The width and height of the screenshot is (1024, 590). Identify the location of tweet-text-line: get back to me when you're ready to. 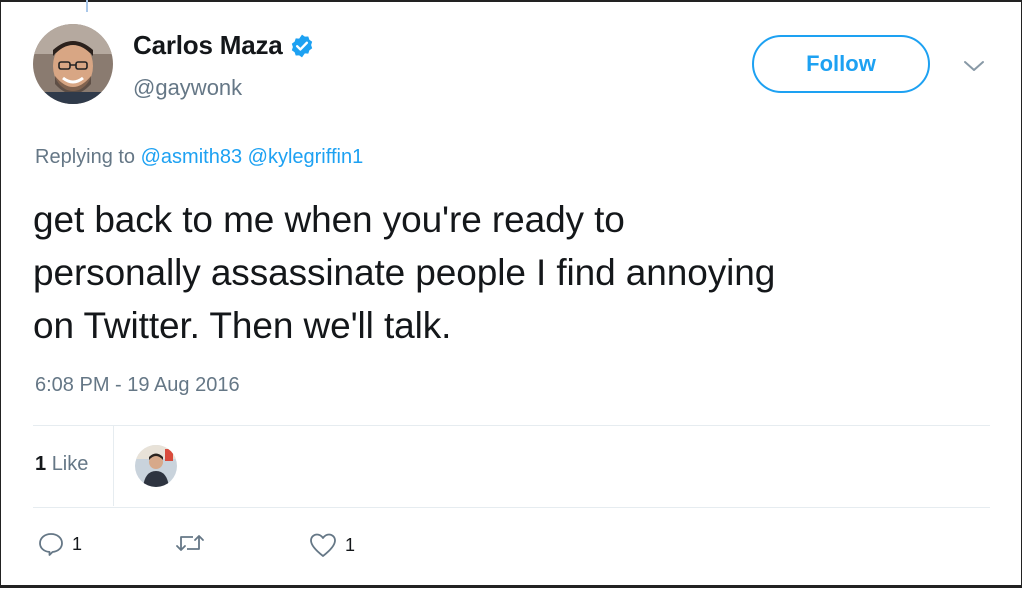
(329, 219).